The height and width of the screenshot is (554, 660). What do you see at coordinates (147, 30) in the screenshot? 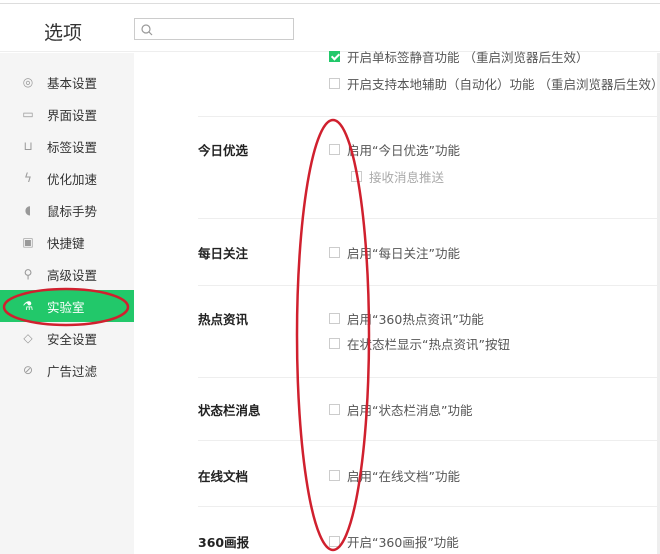
I see `search-icon` at bounding box center [147, 30].